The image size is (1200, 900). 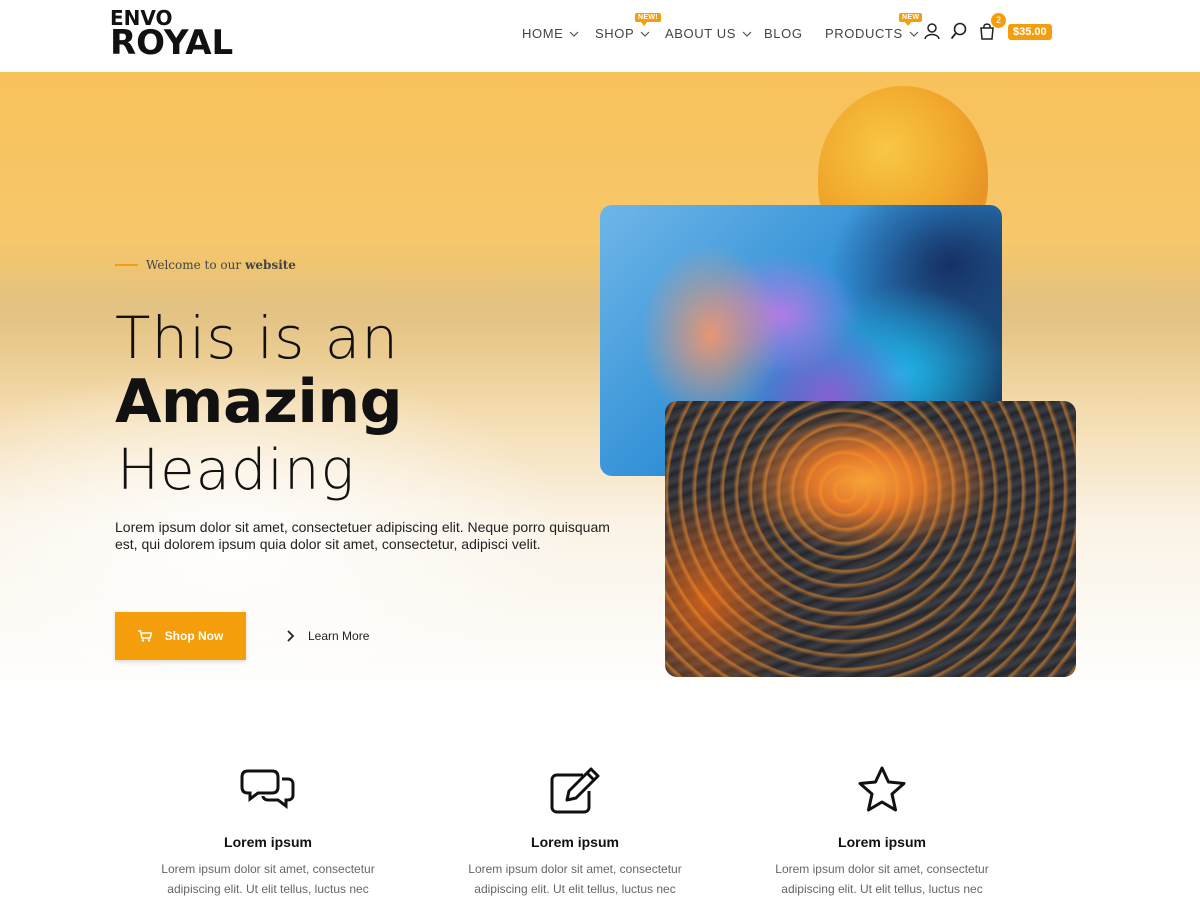 I want to click on nav-item-blog: BLOG, so click(x=783, y=33).